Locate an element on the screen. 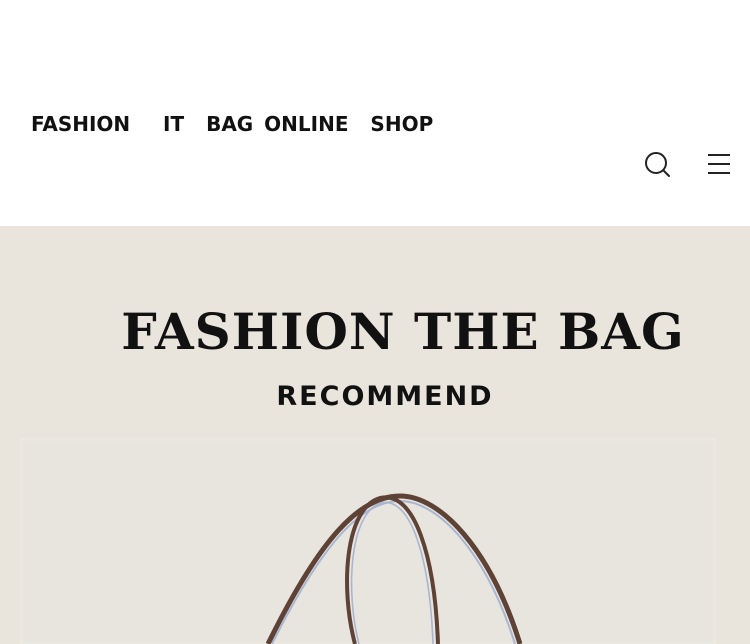  hero-title: FASHION THE BAG is located at coordinates (403, 331).